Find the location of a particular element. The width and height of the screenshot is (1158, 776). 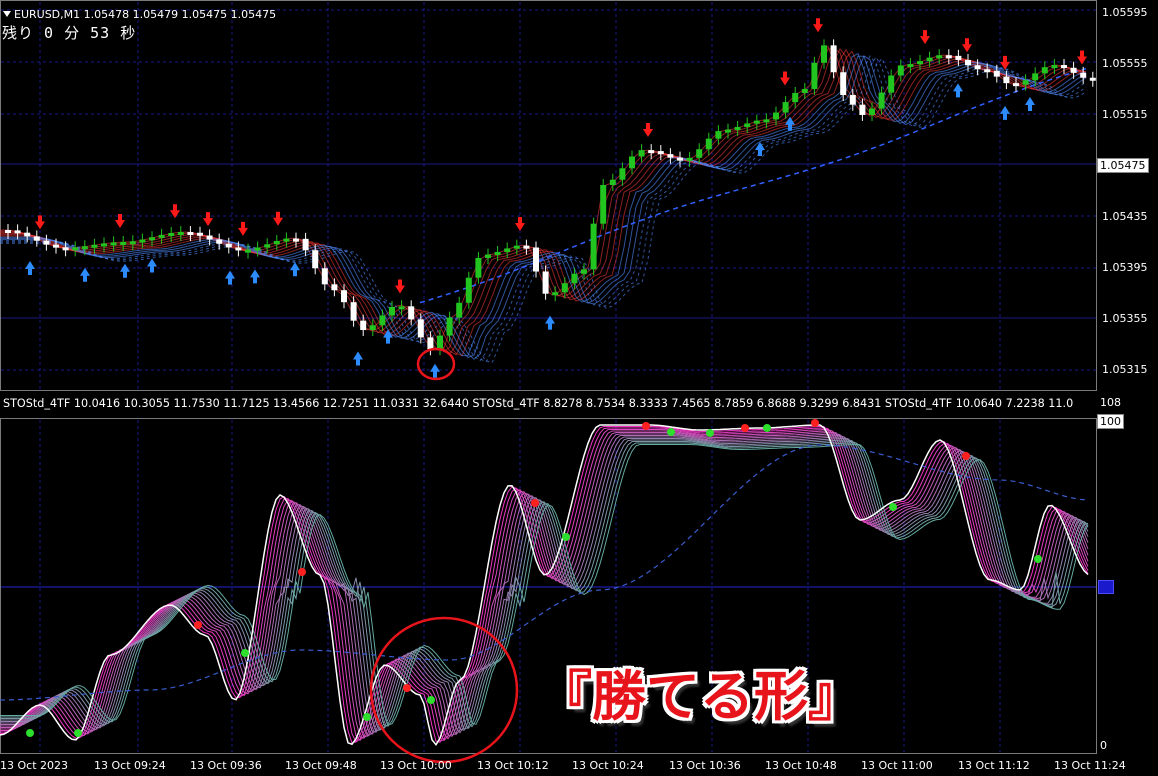

time-label-5: 13 Oct 10:12 is located at coordinates (513, 765).